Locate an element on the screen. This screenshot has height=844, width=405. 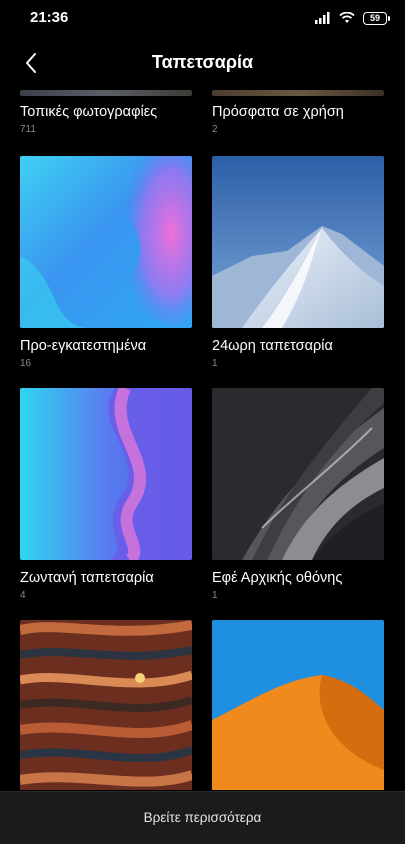
category-live-wallpaper: Ζωντανή ταπετσαρία 4 is located at coordinates (106, 495).